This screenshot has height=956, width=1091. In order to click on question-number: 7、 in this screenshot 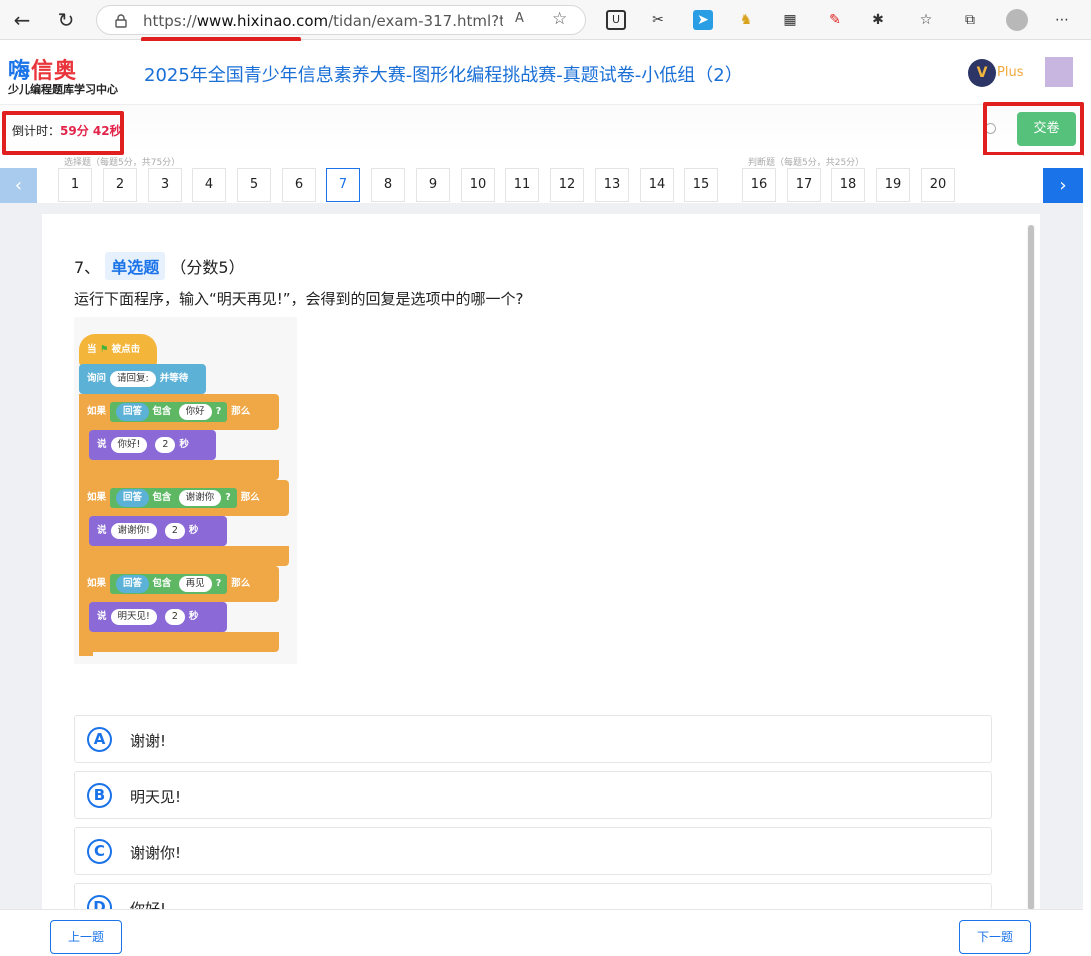, I will do `click(87, 267)`.